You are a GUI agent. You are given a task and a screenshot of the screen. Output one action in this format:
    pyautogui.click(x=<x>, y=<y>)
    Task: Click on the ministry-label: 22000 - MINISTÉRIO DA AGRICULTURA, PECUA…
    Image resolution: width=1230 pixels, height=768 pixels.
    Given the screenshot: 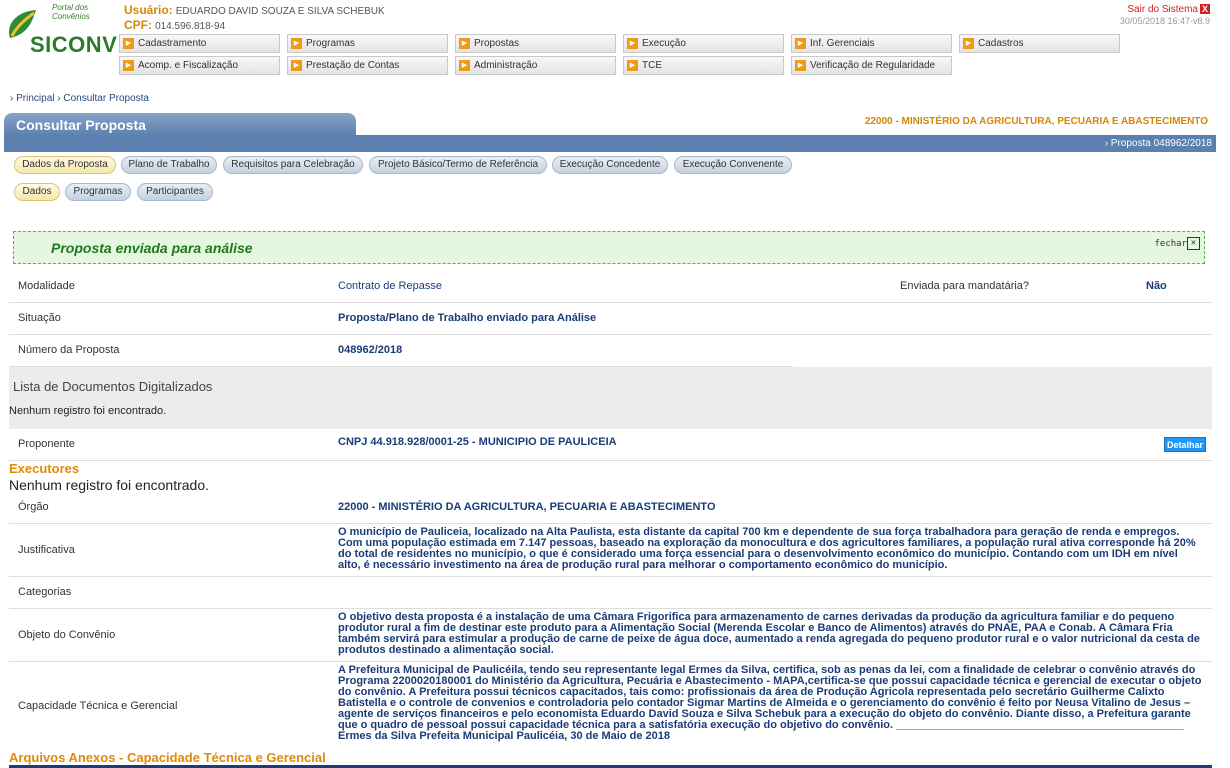 What is the action you would take?
    pyautogui.click(x=1036, y=121)
    